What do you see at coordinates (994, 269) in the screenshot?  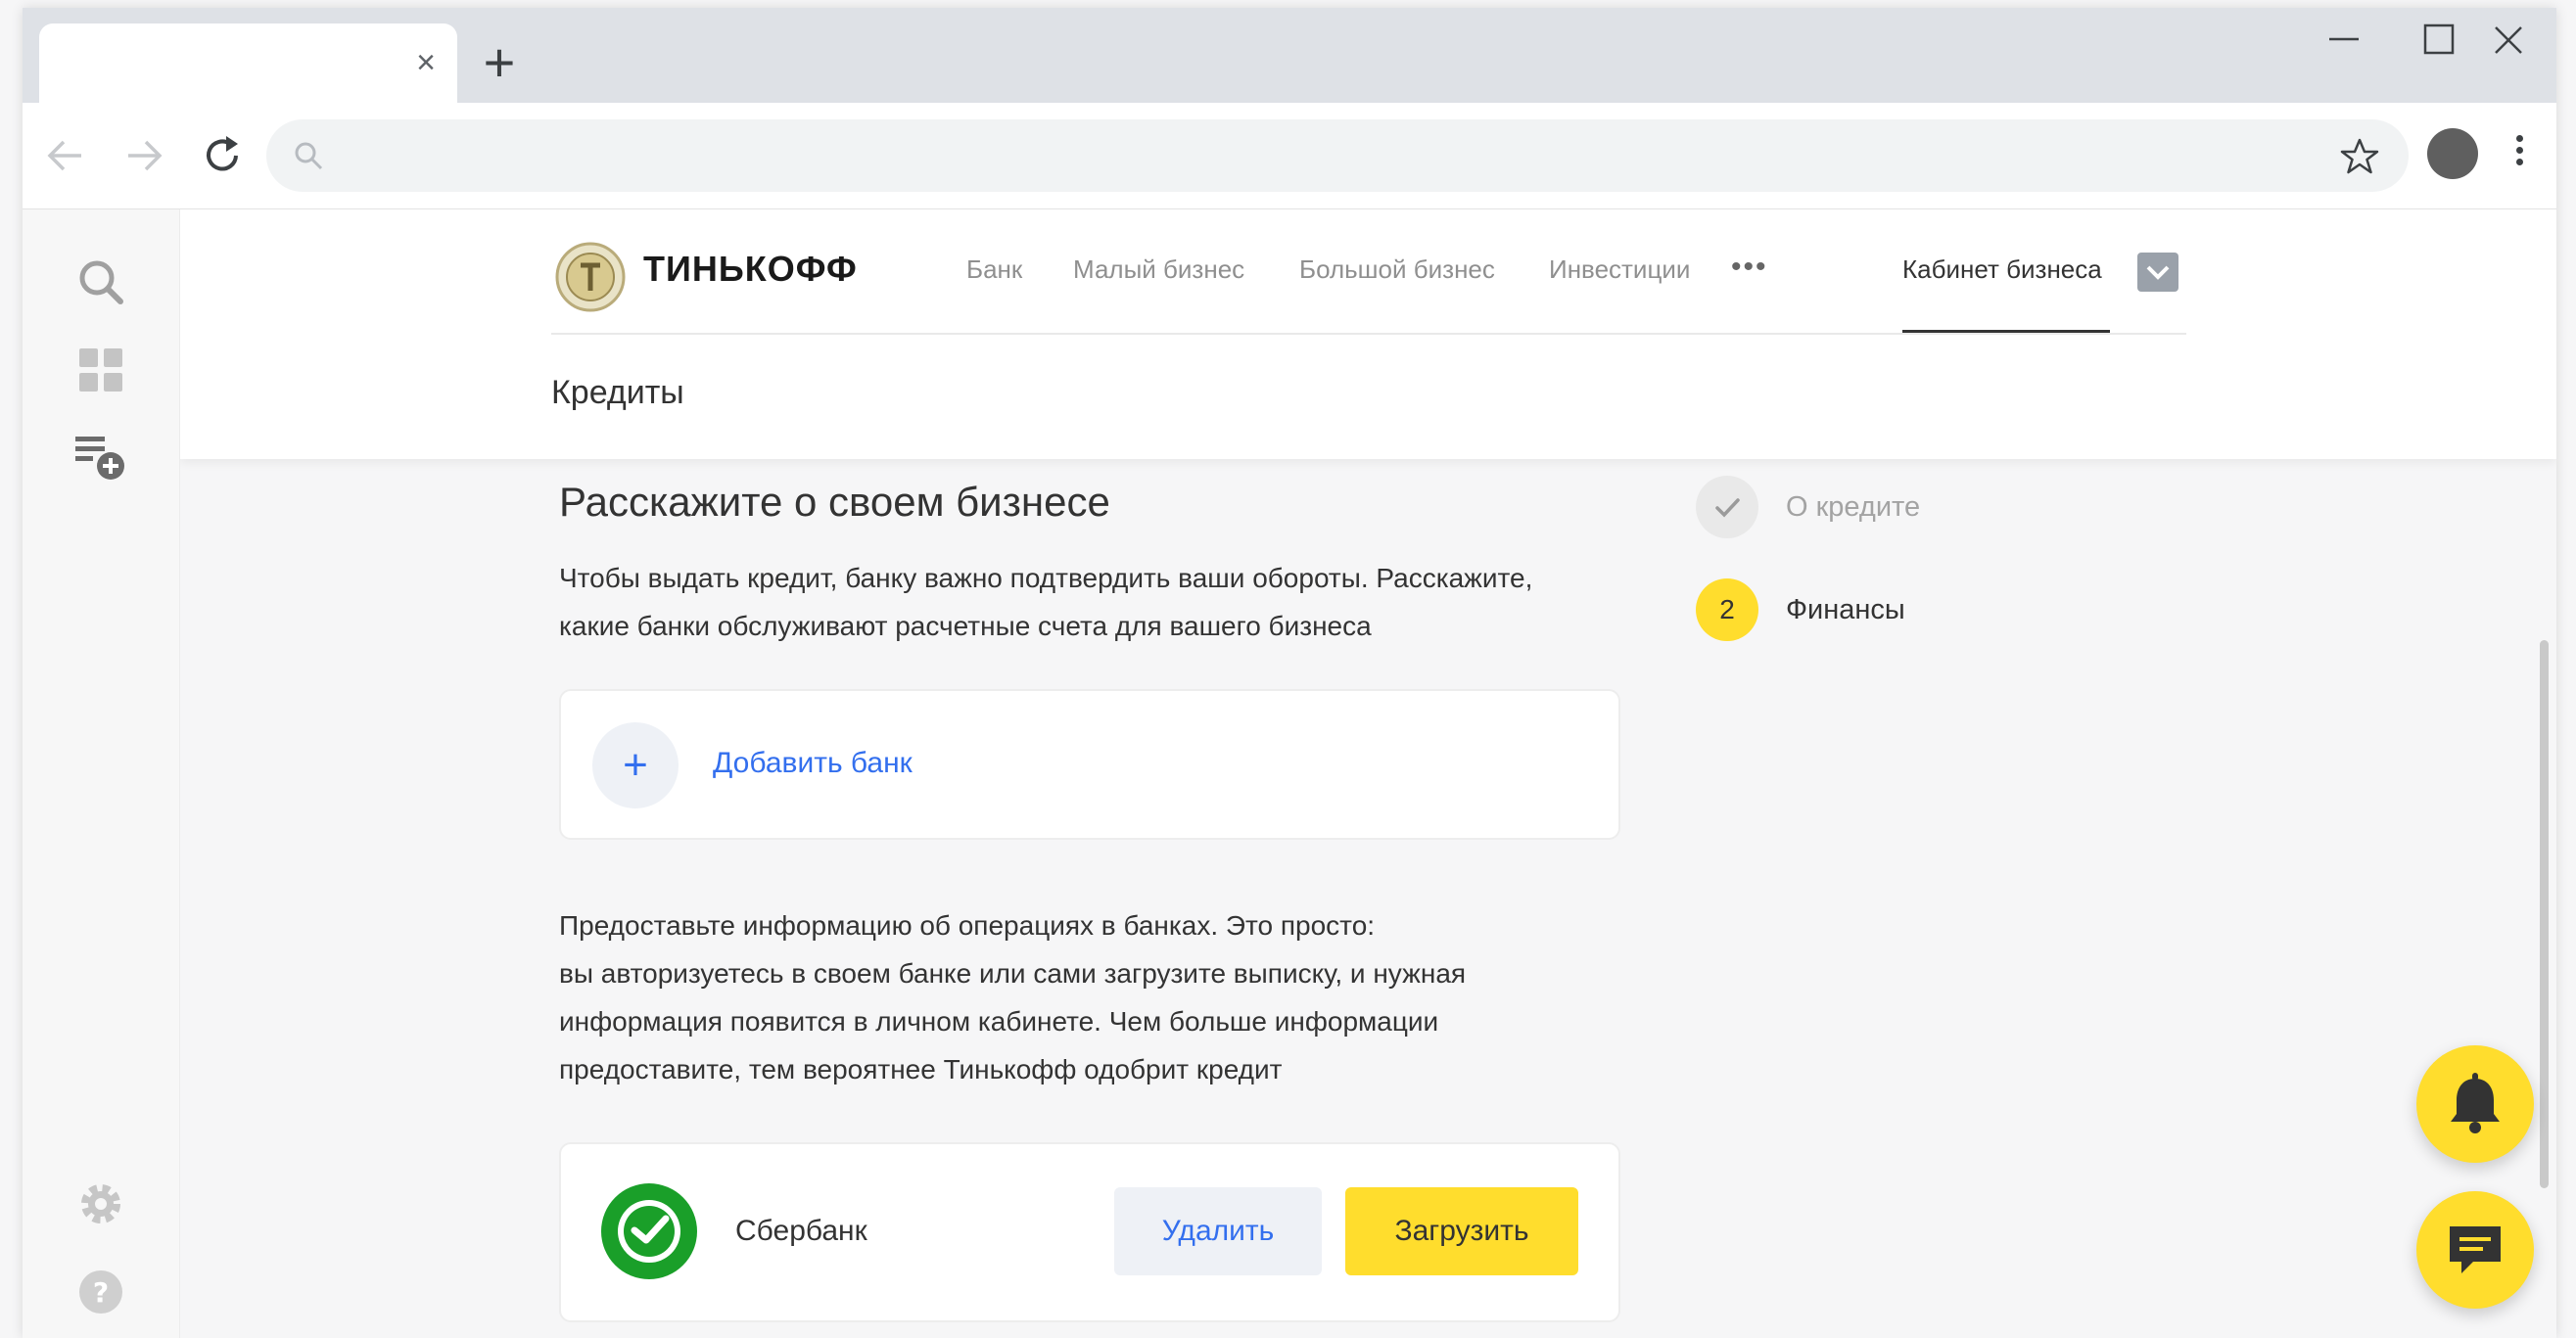 I see `nav-link-bank: Банк` at bounding box center [994, 269].